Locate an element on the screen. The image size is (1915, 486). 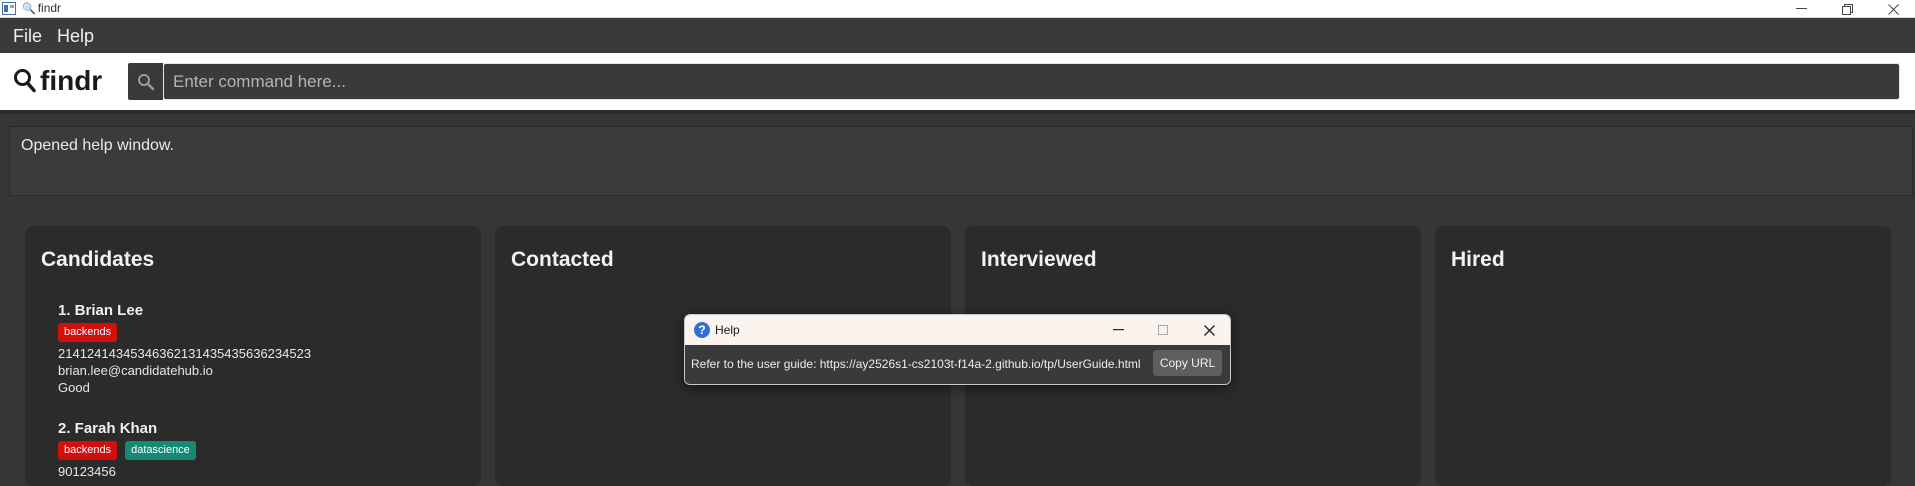
magnifier-icon is located at coordinates (25, 81).